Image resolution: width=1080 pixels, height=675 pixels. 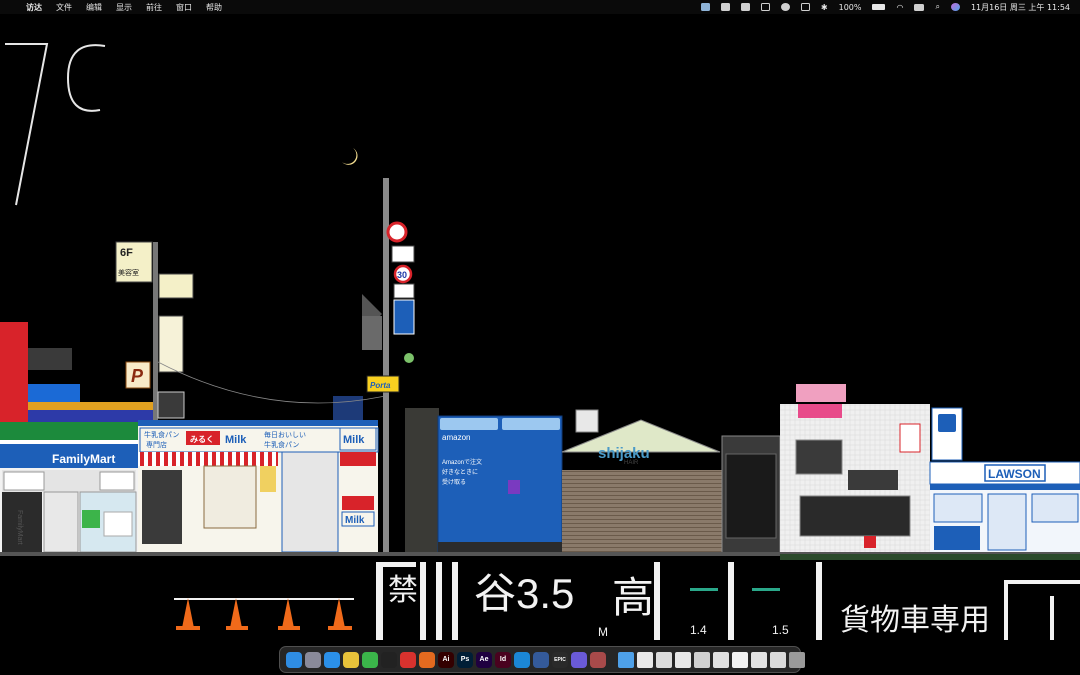 I want to click on milk-shop-line2: 専門店, so click(x=156, y=444).